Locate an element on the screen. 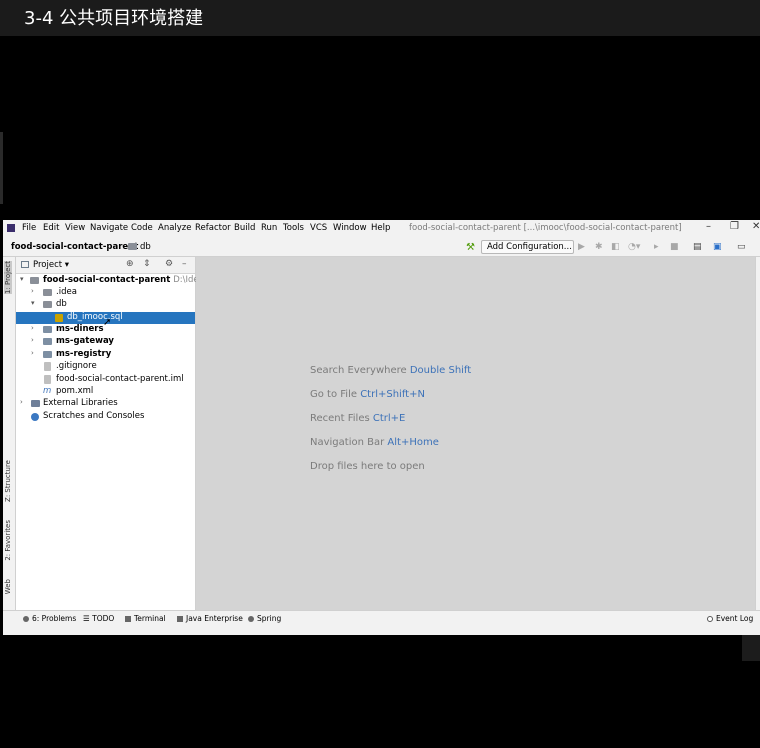  search-icon: ▭ is located at coordinates (741, 247).